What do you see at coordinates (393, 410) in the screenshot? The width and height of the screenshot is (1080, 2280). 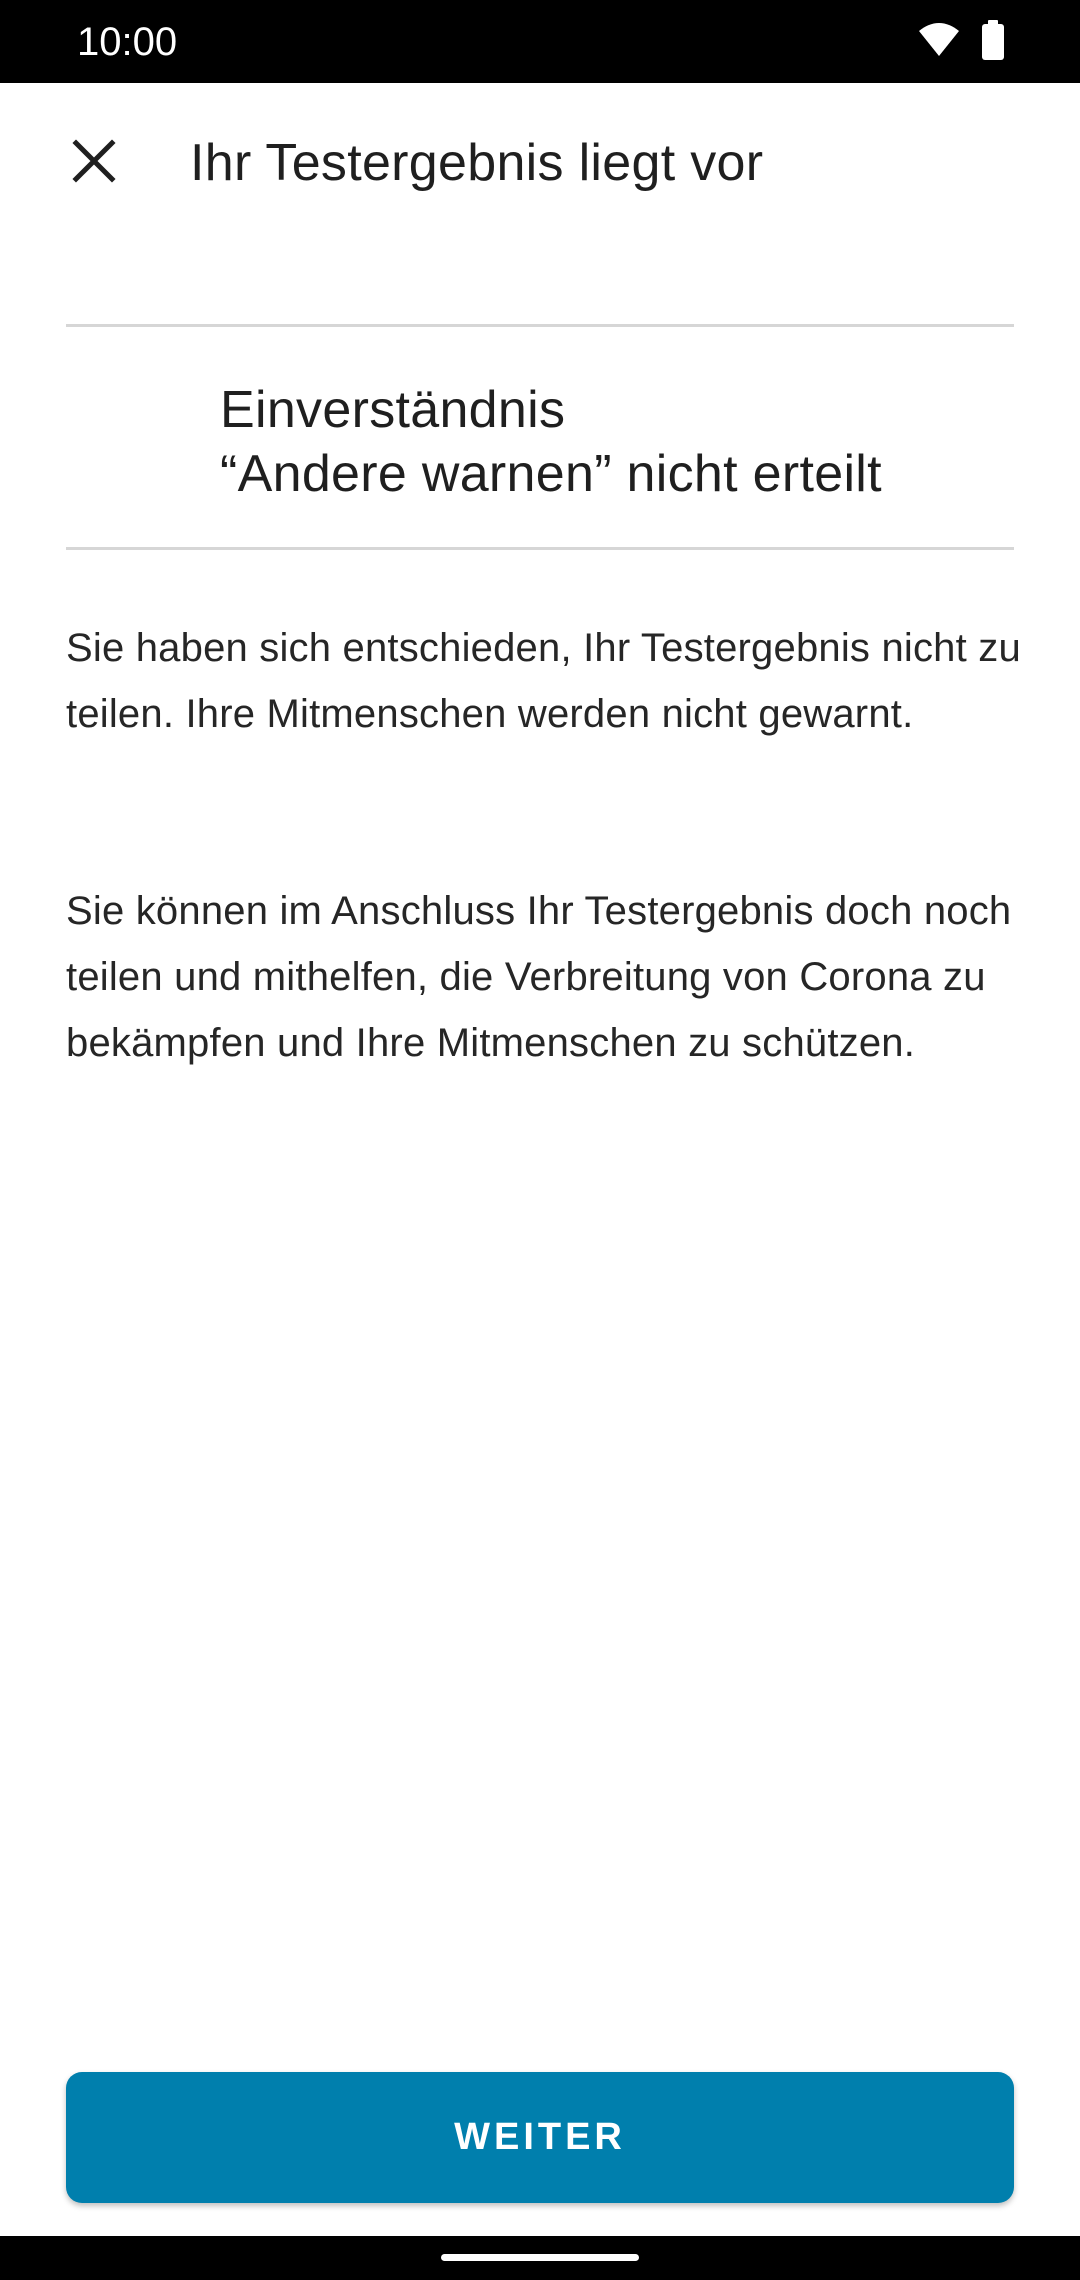 I see `heading-line-1: Einverständnis` at bounding box center [393, 410].